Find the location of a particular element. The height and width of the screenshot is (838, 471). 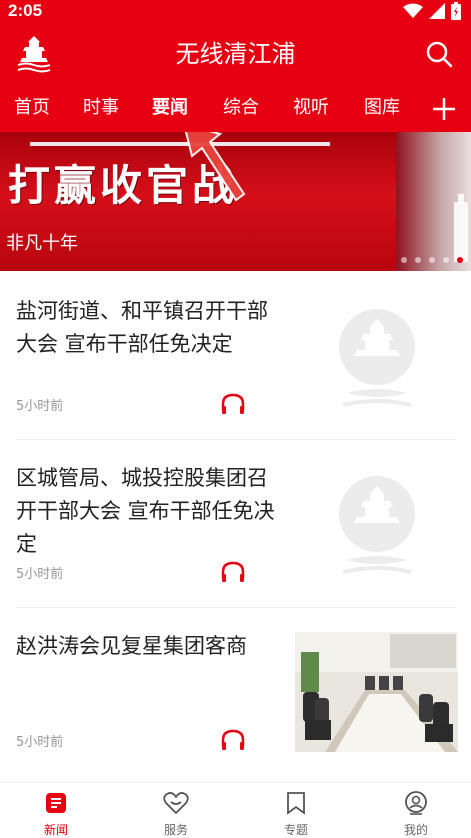

news-icon is located at coordinates (56, 803).